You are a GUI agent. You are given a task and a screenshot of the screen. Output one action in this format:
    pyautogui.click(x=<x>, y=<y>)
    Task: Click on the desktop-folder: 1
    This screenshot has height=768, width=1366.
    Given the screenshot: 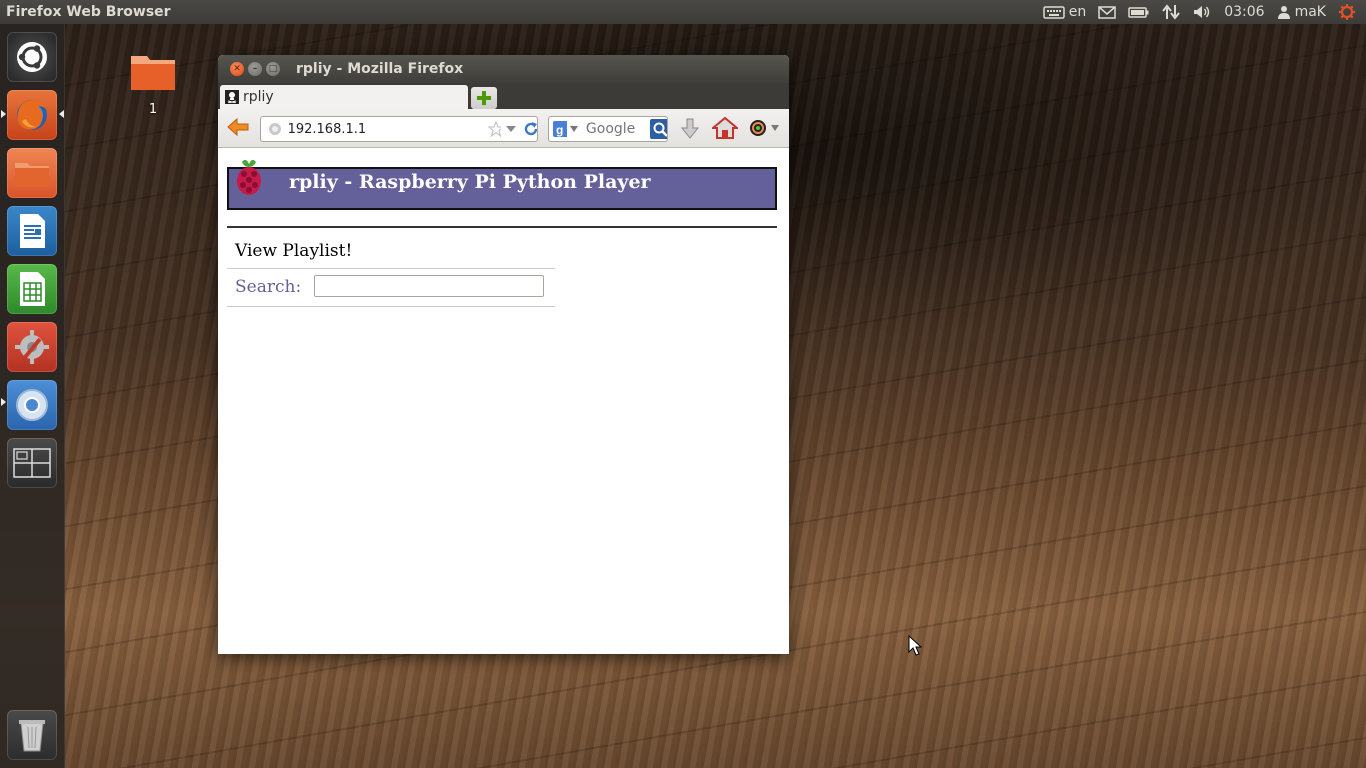 What is the action you would take?
    pyautogui.click(x=153, y=84)
    